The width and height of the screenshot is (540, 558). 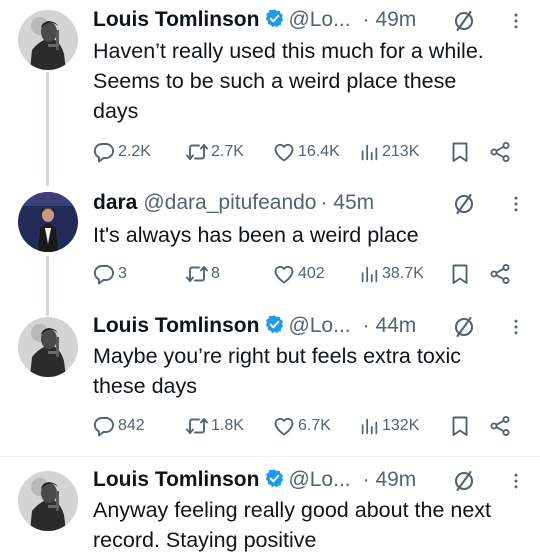 What do you see at coordinates (390, 325) in the screenshot?
I see `tweet-time: · 44m` at bounding box center [390, 325].